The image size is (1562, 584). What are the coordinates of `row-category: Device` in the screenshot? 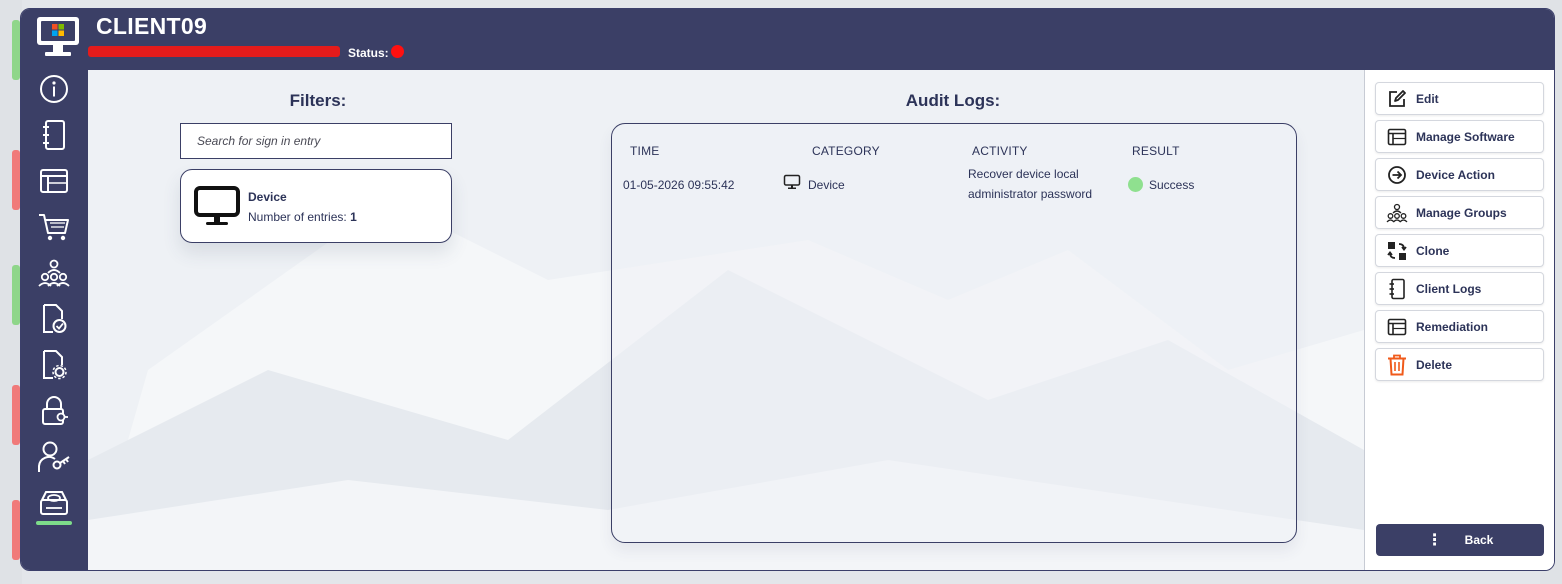 It's located at (826, 185).